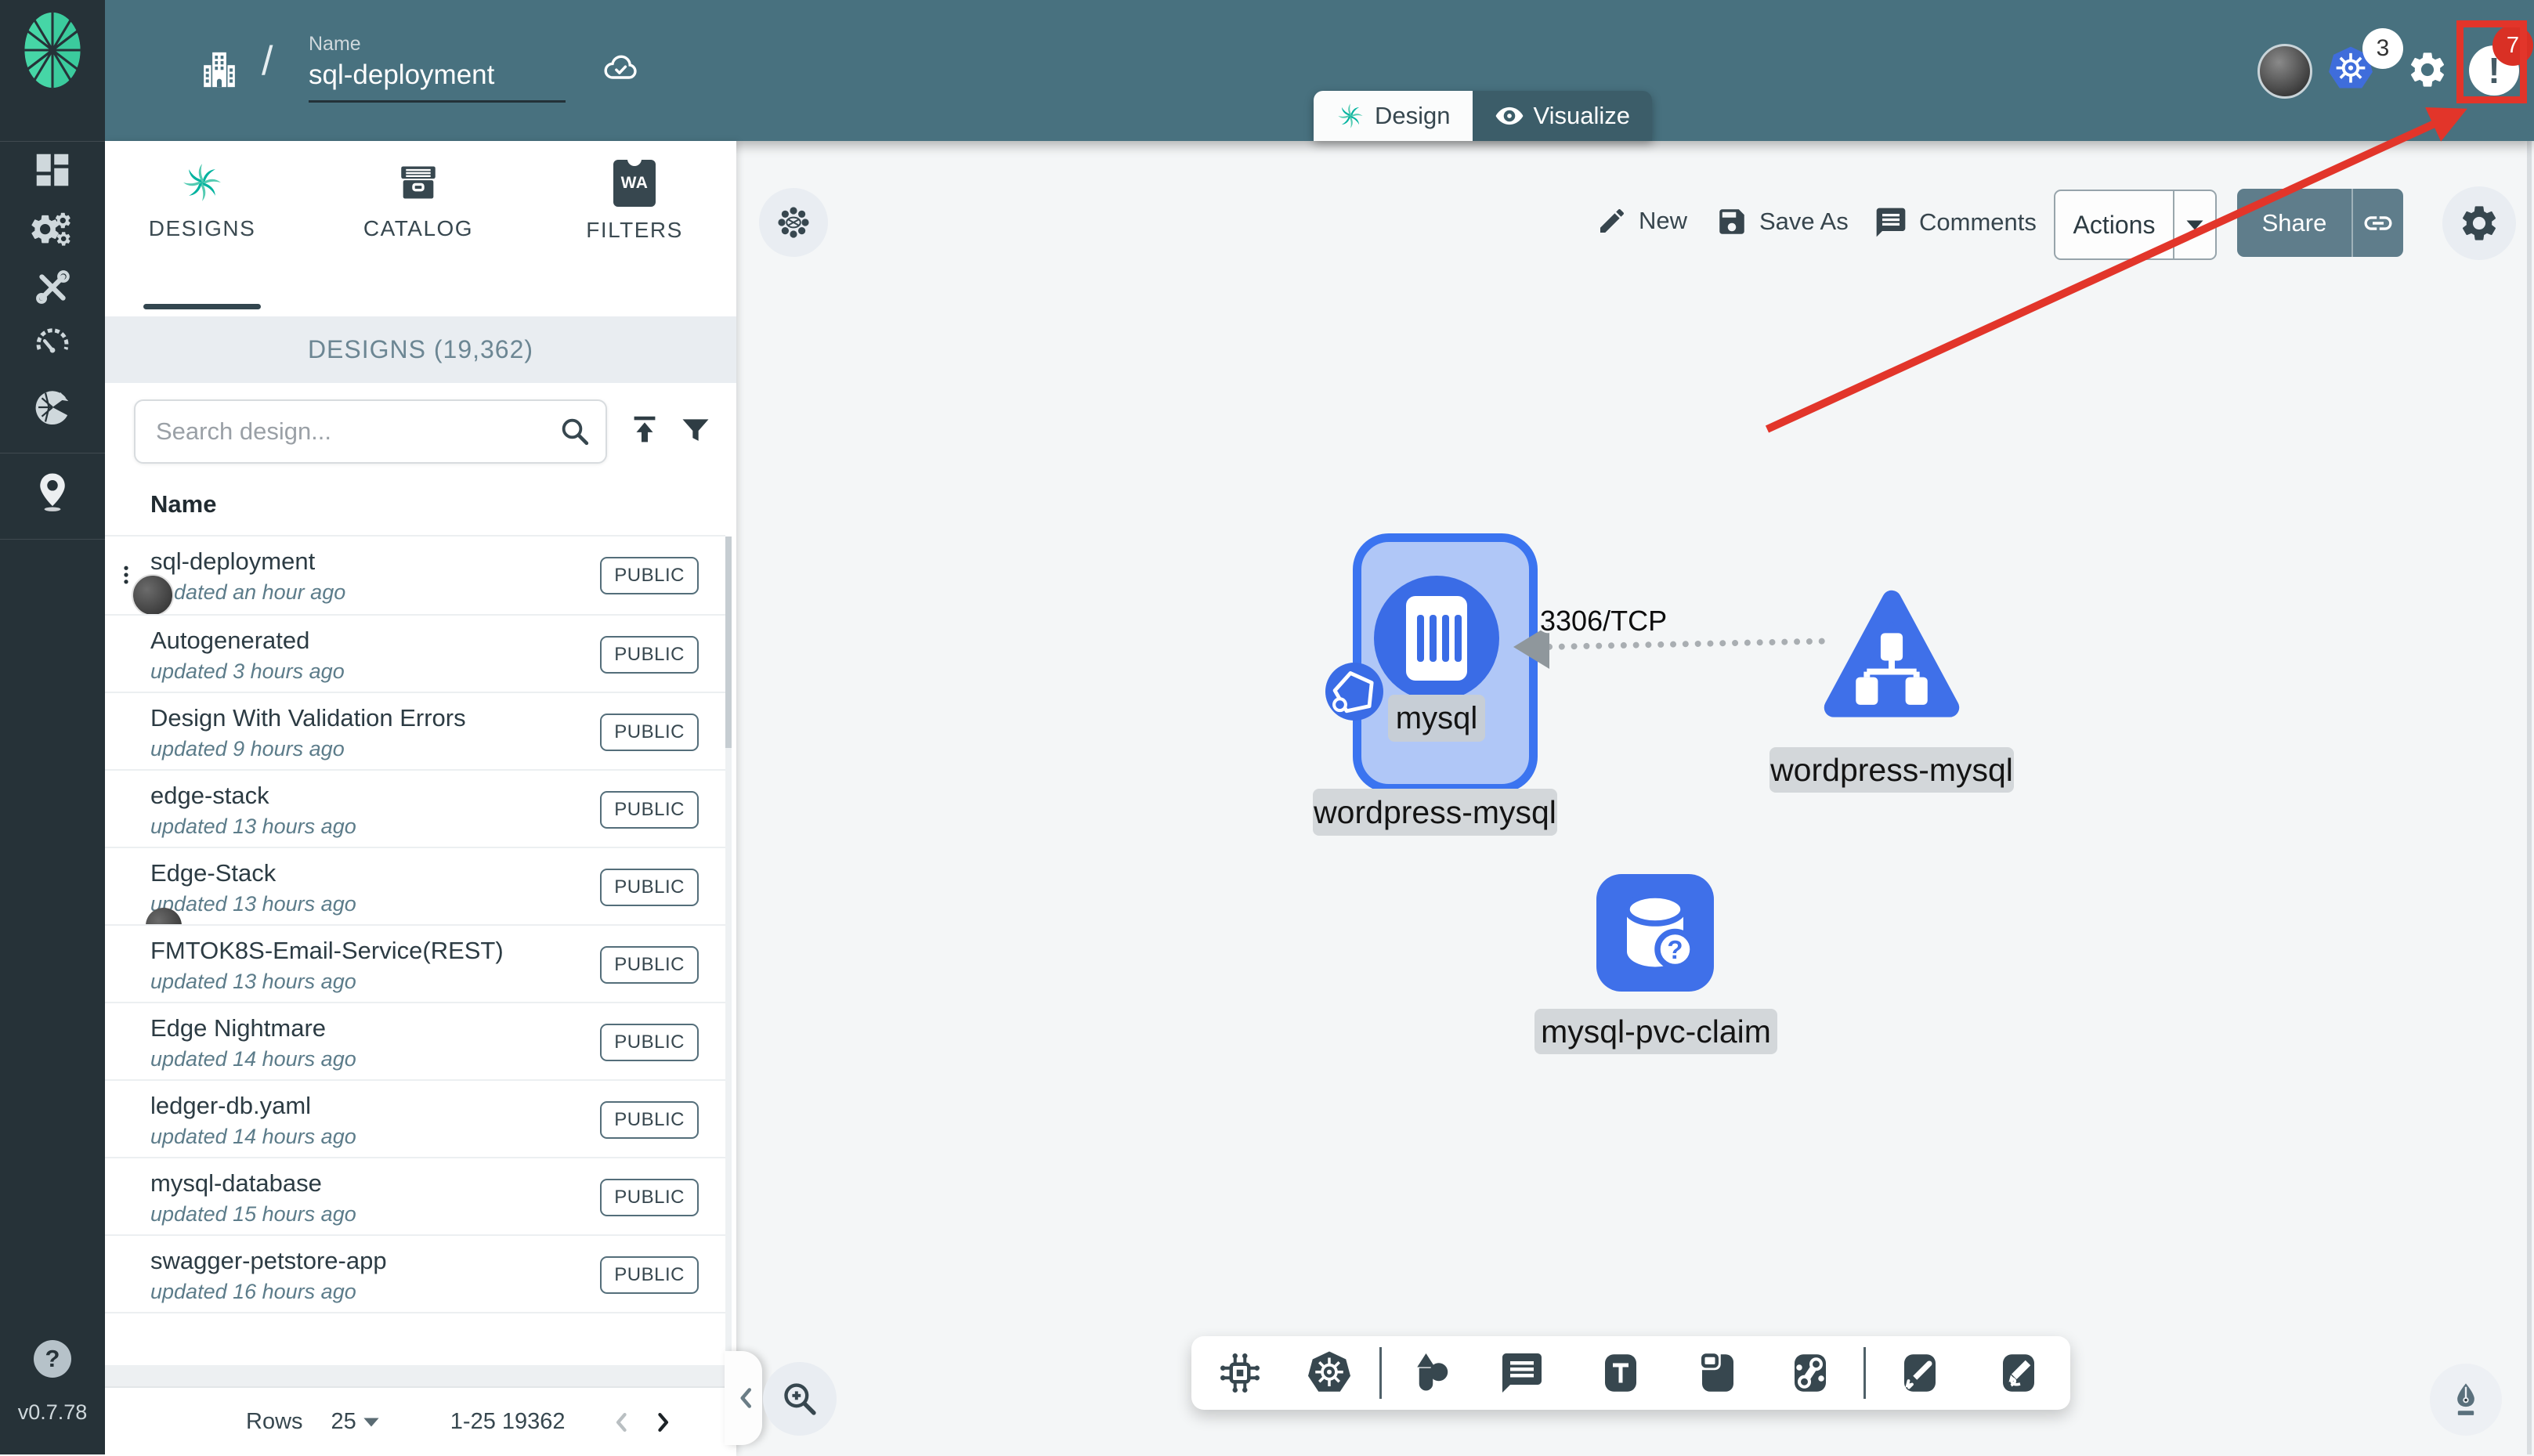 Image resolution: width=2534 pixels, height=1456 pixels. I want to click on next-page-icon, so click(662, 1422).